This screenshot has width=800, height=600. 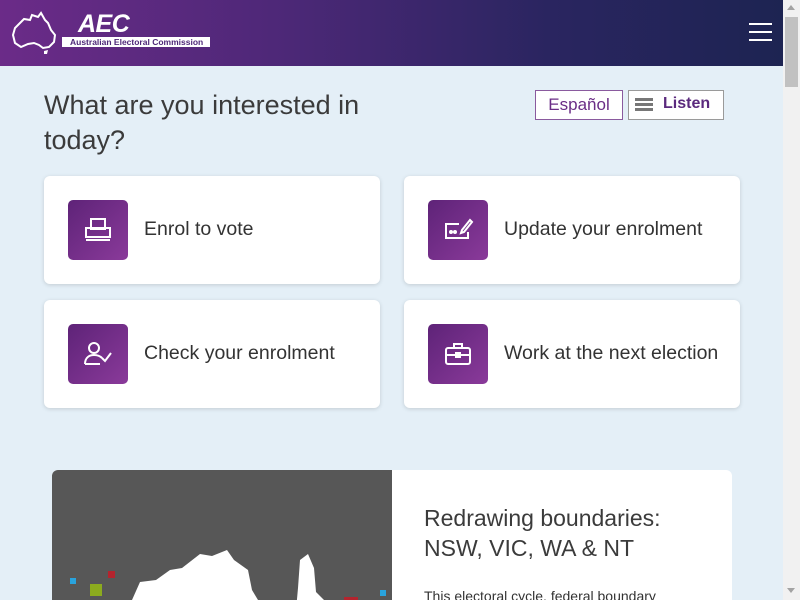 I want to click on scrollbar-thumb, so click(x=791, y=52).